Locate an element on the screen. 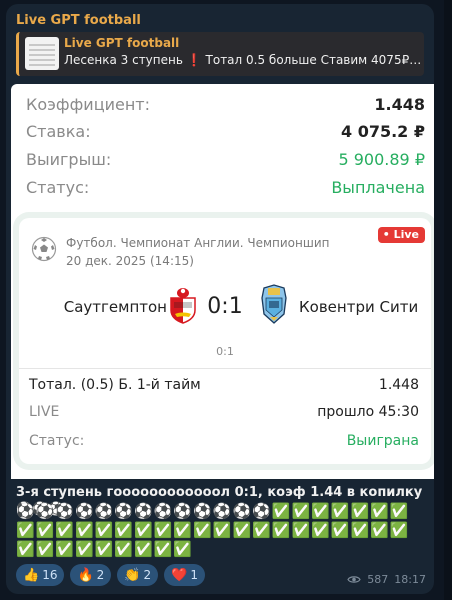  clap-icon: 👏 is located at coordinates (132, 575).